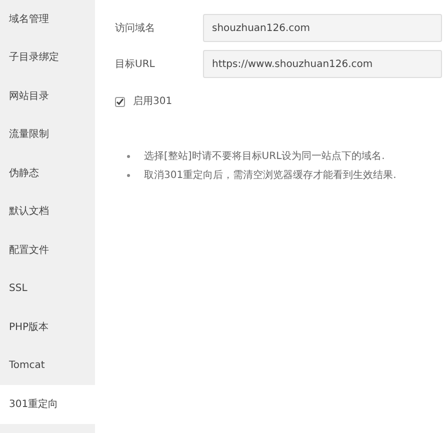 This screenshot has height=433, width=448. Describe the element at coordinates (47, 57) in the screenshot. I see `sidebar-tab: 子目录绑定` at that location.